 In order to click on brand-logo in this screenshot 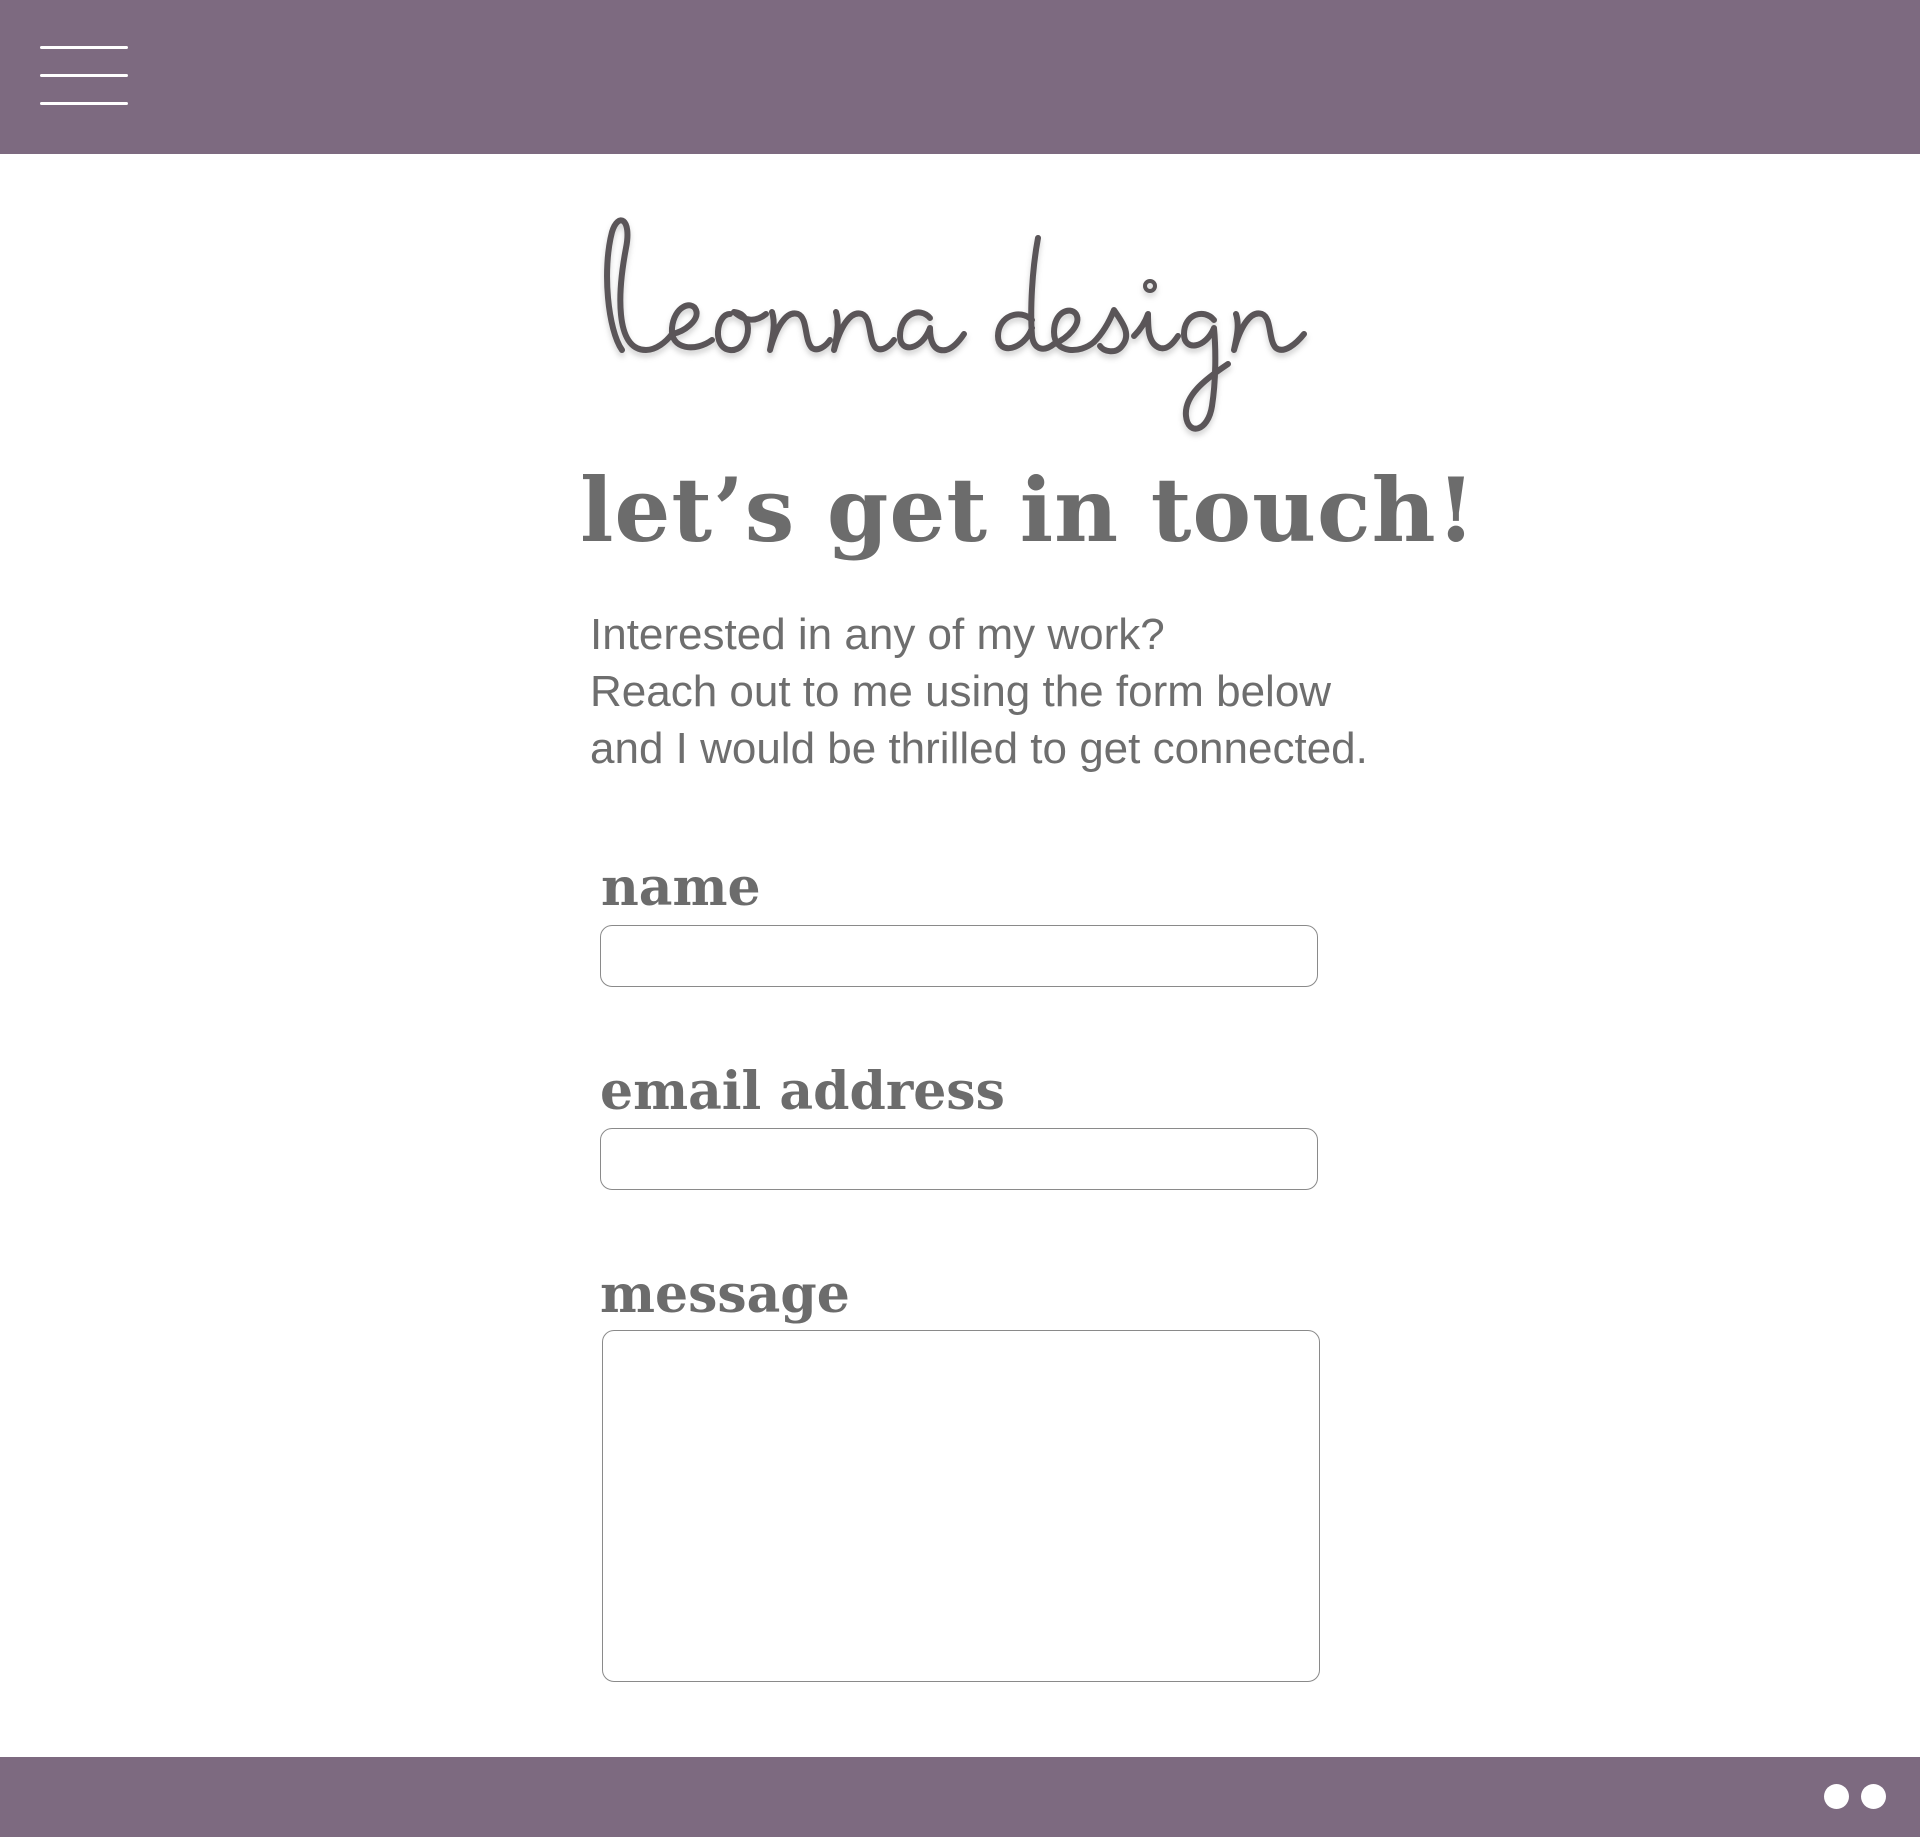, I will do `click(970, 330)`.